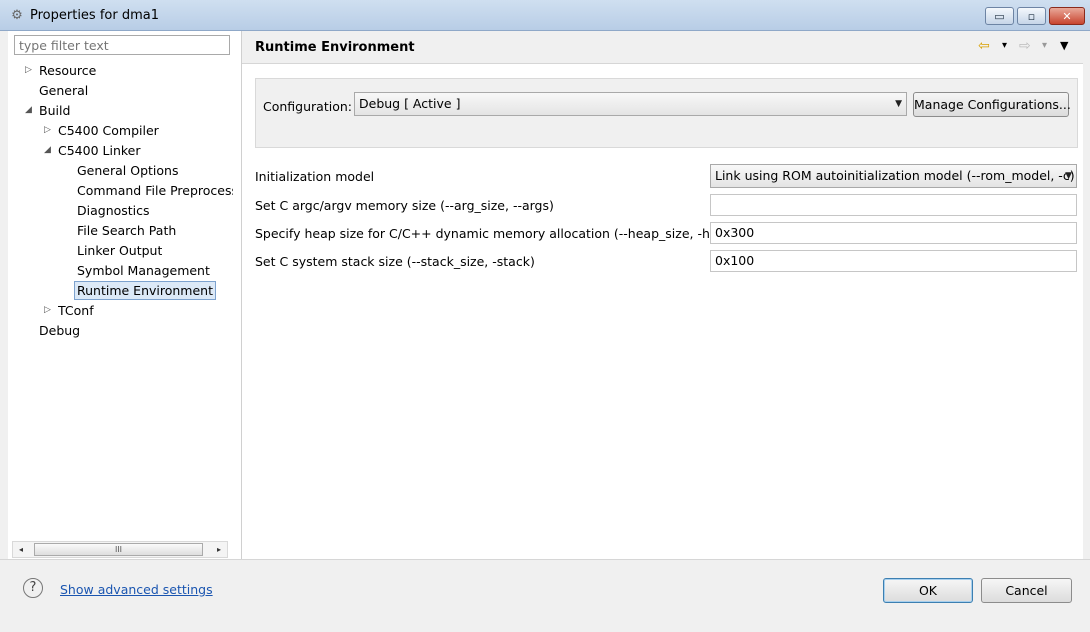 This screenshot has height=632, width=1090. Describe the element at coordinates (1044, 46) in the screenshot. I see `forward-dropdown-icon: ▾` at that location.